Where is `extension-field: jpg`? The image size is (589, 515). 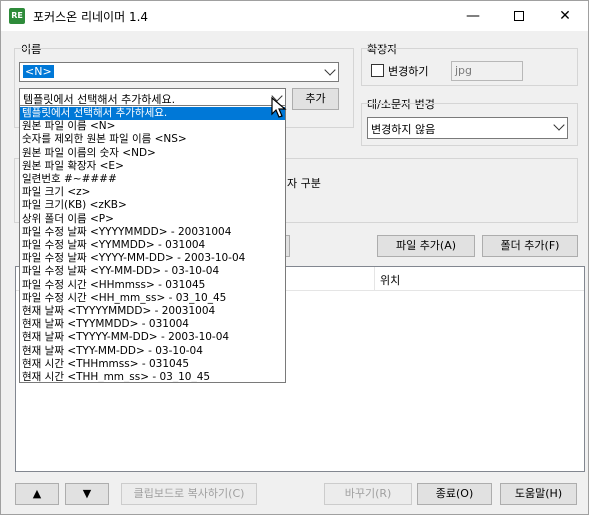
extension-field: jpg is located at coordinates (487, 71).